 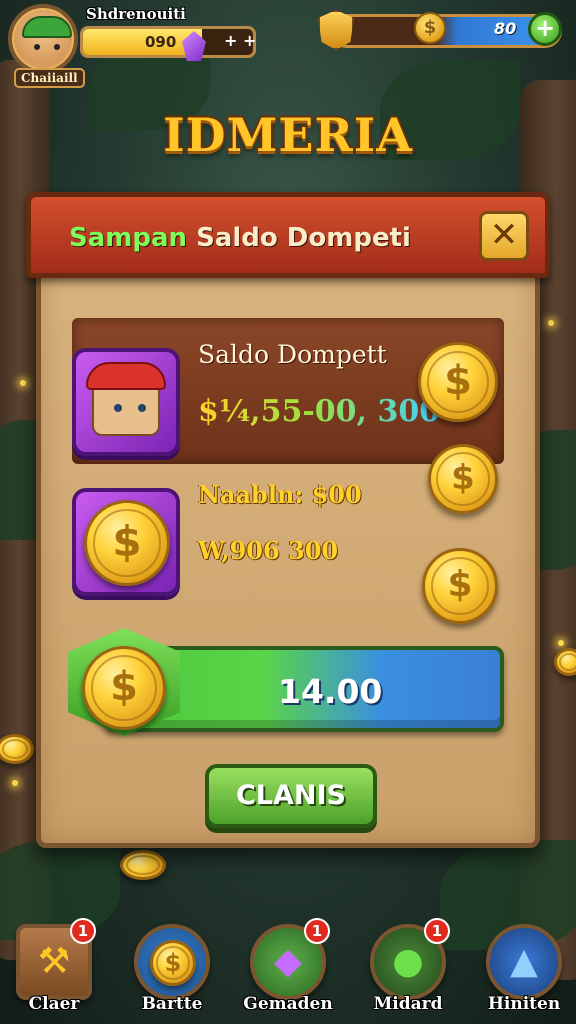 What do you see at coordinates (408, 1004) in the screenshot?
I see `nav-label: Midard` at bounding box center [408, 1004].